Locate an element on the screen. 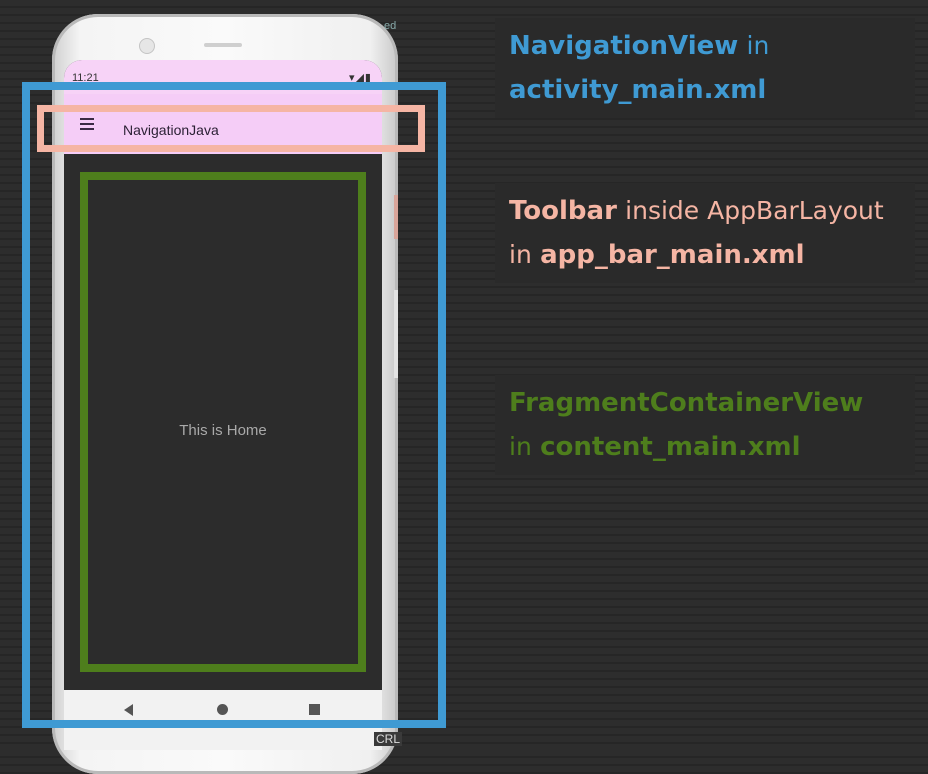  callout-toolbar-inside: inside AppBarLayout is located at coordinates (754, 210).